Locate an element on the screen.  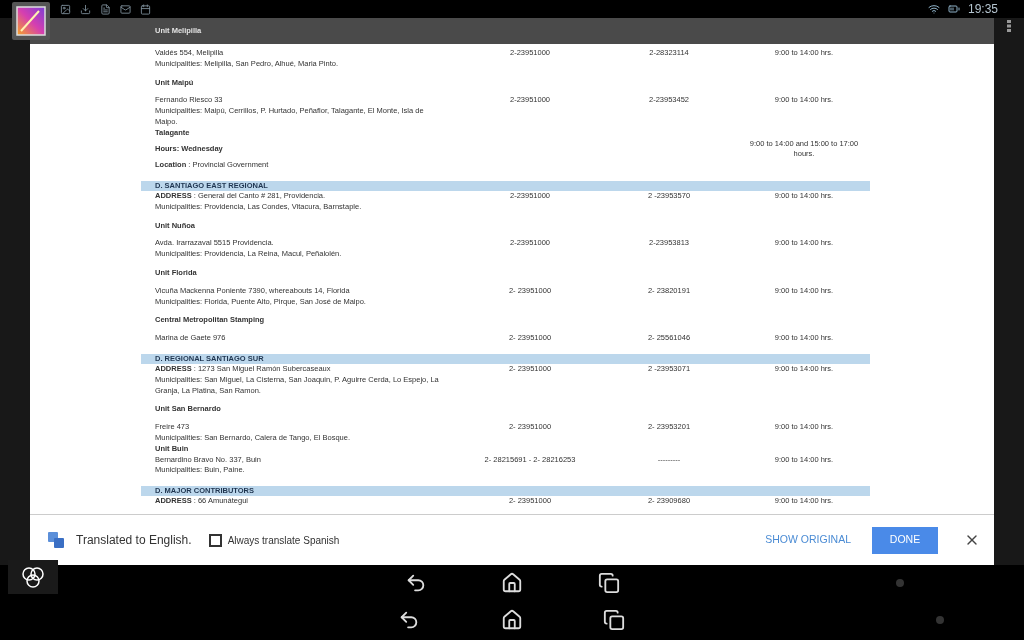
show-original-link: SHOW ORIGINAL is located at coordinates (808, 540).